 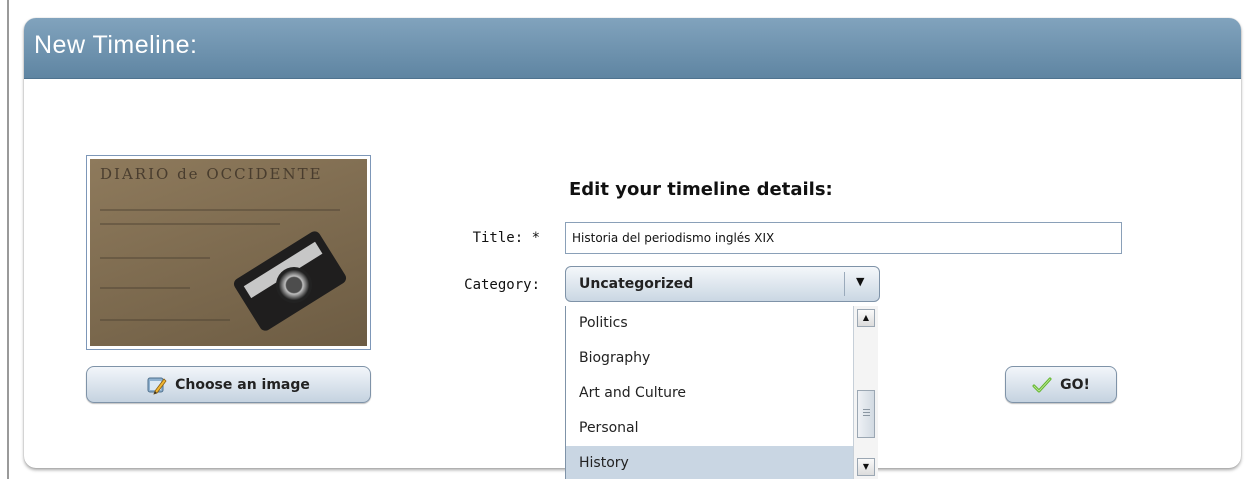 I want to click on edit-image-icon, so click(x=157, y=385).